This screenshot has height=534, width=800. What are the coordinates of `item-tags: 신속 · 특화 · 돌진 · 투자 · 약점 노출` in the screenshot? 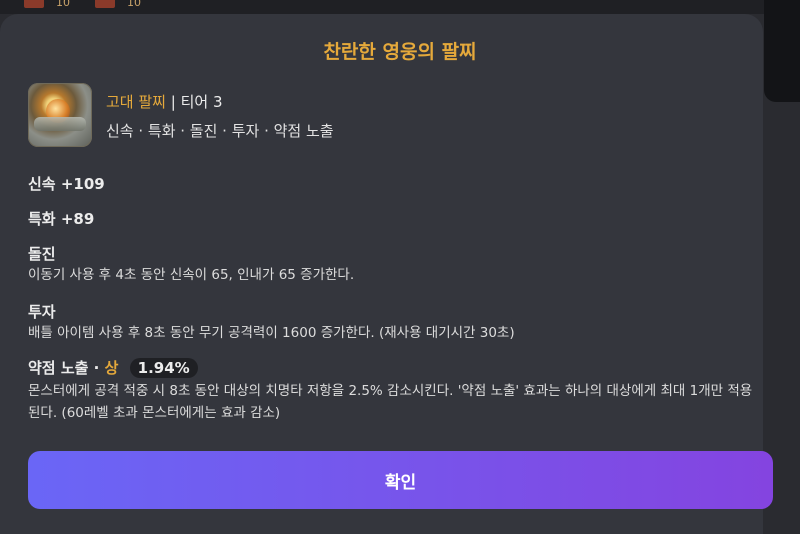 It's located at (220, 131).